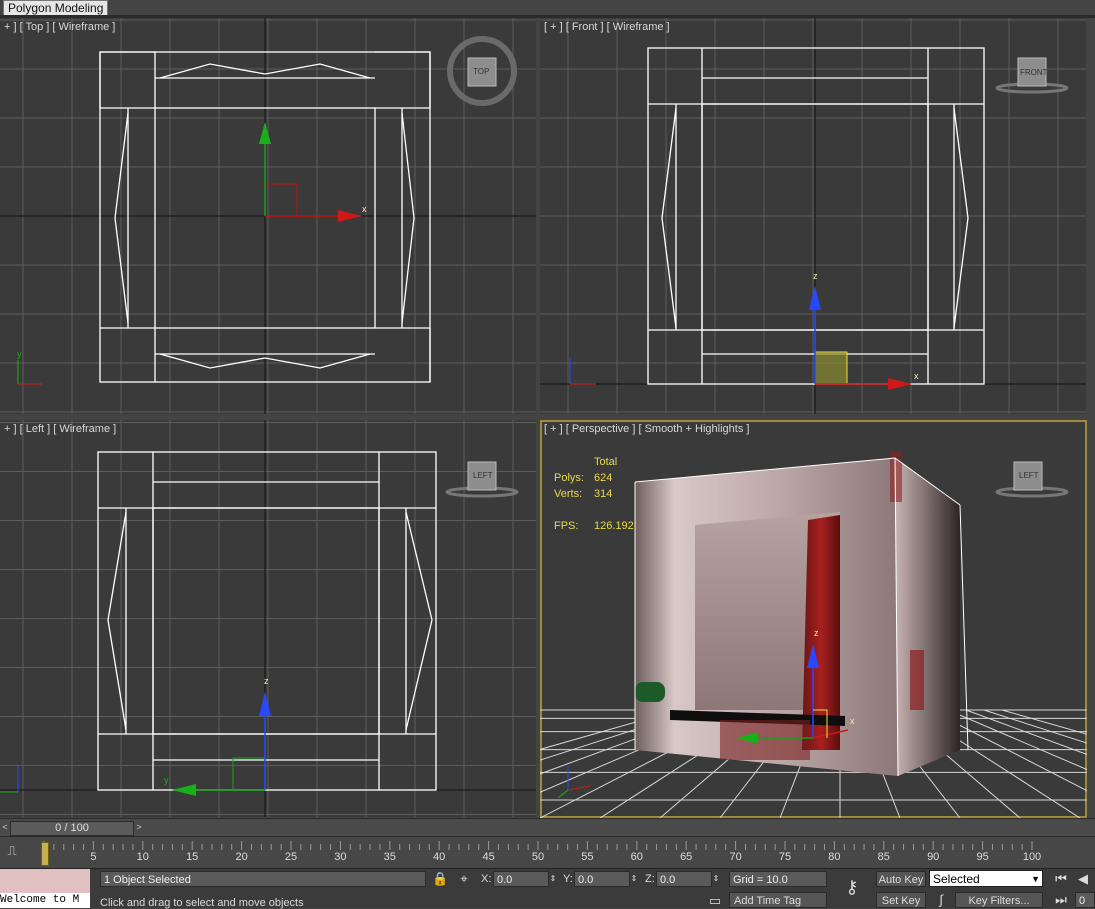 The width and height of the screenshot is (1095, 909). What do you see at coordinates (569, 478) in the screenshot?
I see `stats-polys-label: Polys:` at bounding box center [569, 478].